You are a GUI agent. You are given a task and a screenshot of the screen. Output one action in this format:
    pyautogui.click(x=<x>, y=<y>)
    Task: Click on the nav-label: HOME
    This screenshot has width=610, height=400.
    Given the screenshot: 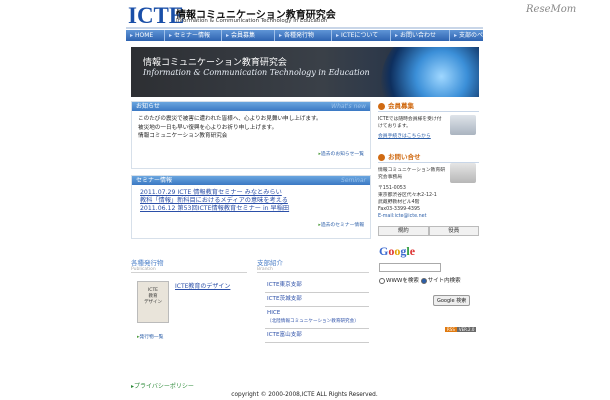 What is the action you would take?
    pyautogui.click(x=144, y=35)
    